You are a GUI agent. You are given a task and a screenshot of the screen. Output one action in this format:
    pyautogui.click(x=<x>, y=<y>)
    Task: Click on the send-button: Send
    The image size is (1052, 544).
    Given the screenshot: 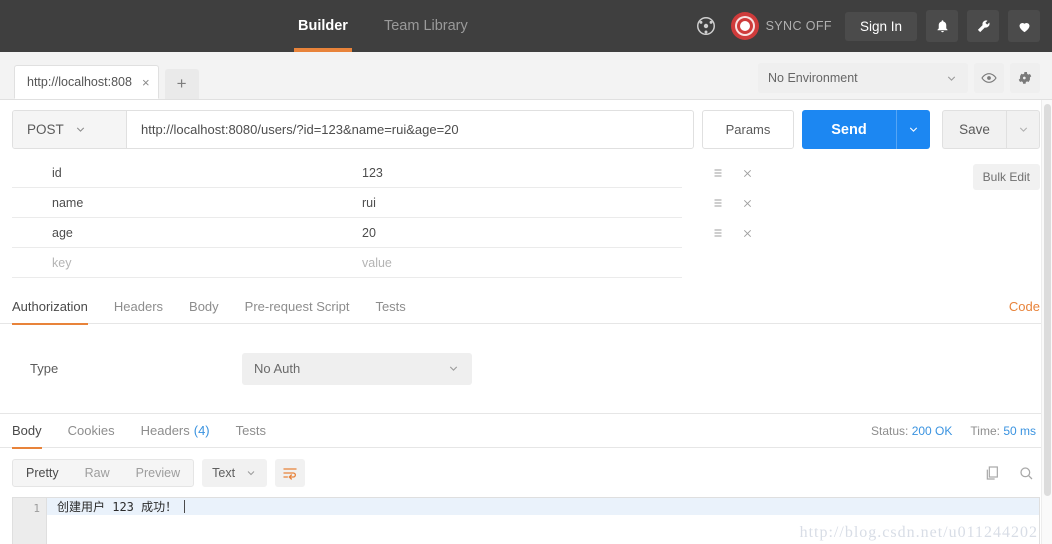 What is the action you would take?
    pyautogui.click(x=849, y=129)
    